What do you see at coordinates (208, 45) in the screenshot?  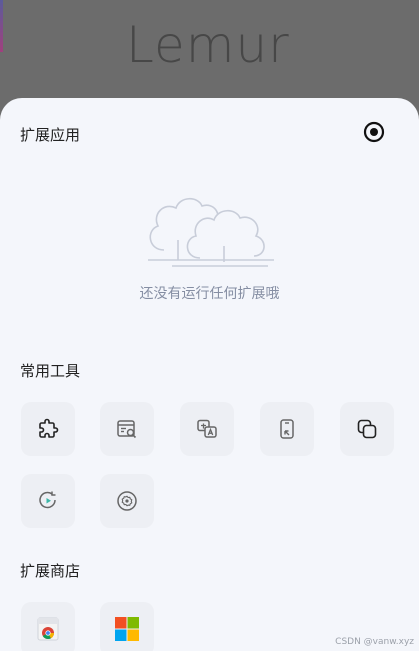 I see `lemur-logo: Lemur` at bounding box center [208, 45].